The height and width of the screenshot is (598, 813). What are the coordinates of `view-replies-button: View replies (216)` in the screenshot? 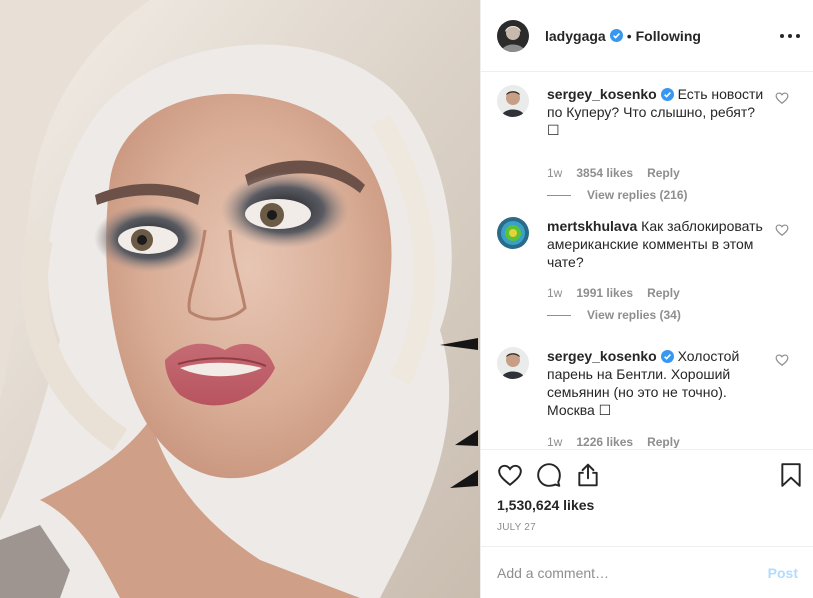 It's located at (617, 195).